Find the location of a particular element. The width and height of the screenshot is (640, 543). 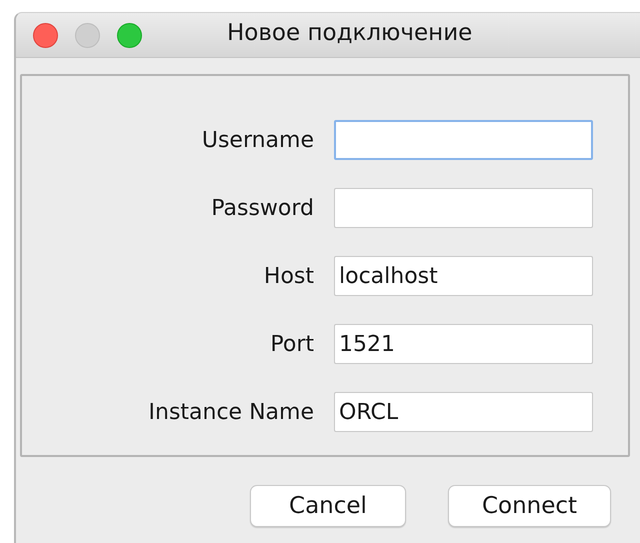

field-label: Password is located at coordinates (262, 208).